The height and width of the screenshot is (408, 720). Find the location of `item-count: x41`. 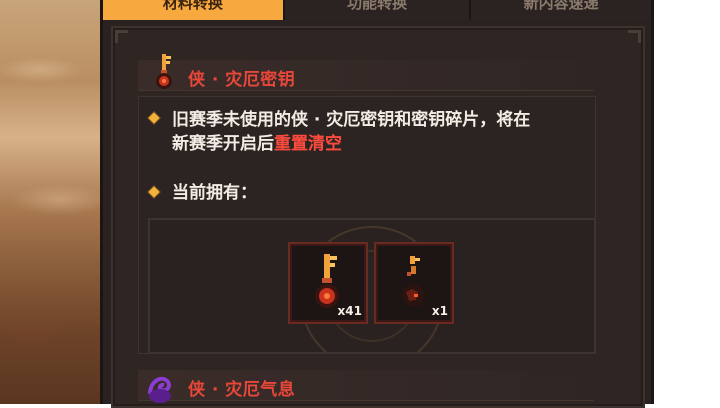

item-count: x41 is located at coordinates (349, 311).